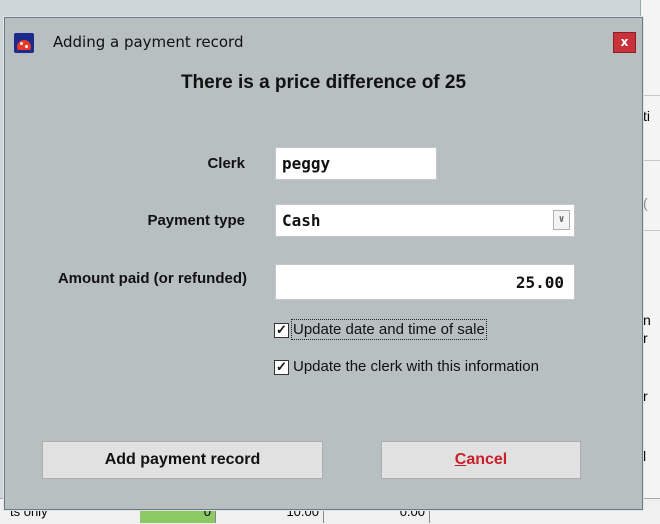 This screenshot has height=524, width=660. I want to click on payment-type-value: Cash, so click(301, 220).